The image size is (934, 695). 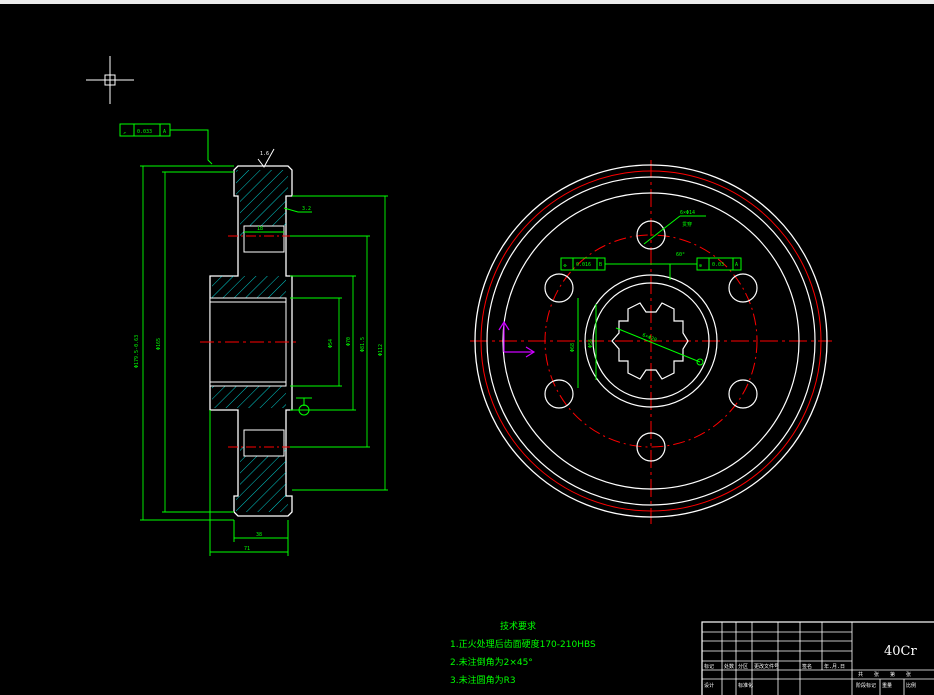 I want to click on holes-callout: 6×Φ14, so click(x=687, y=213).